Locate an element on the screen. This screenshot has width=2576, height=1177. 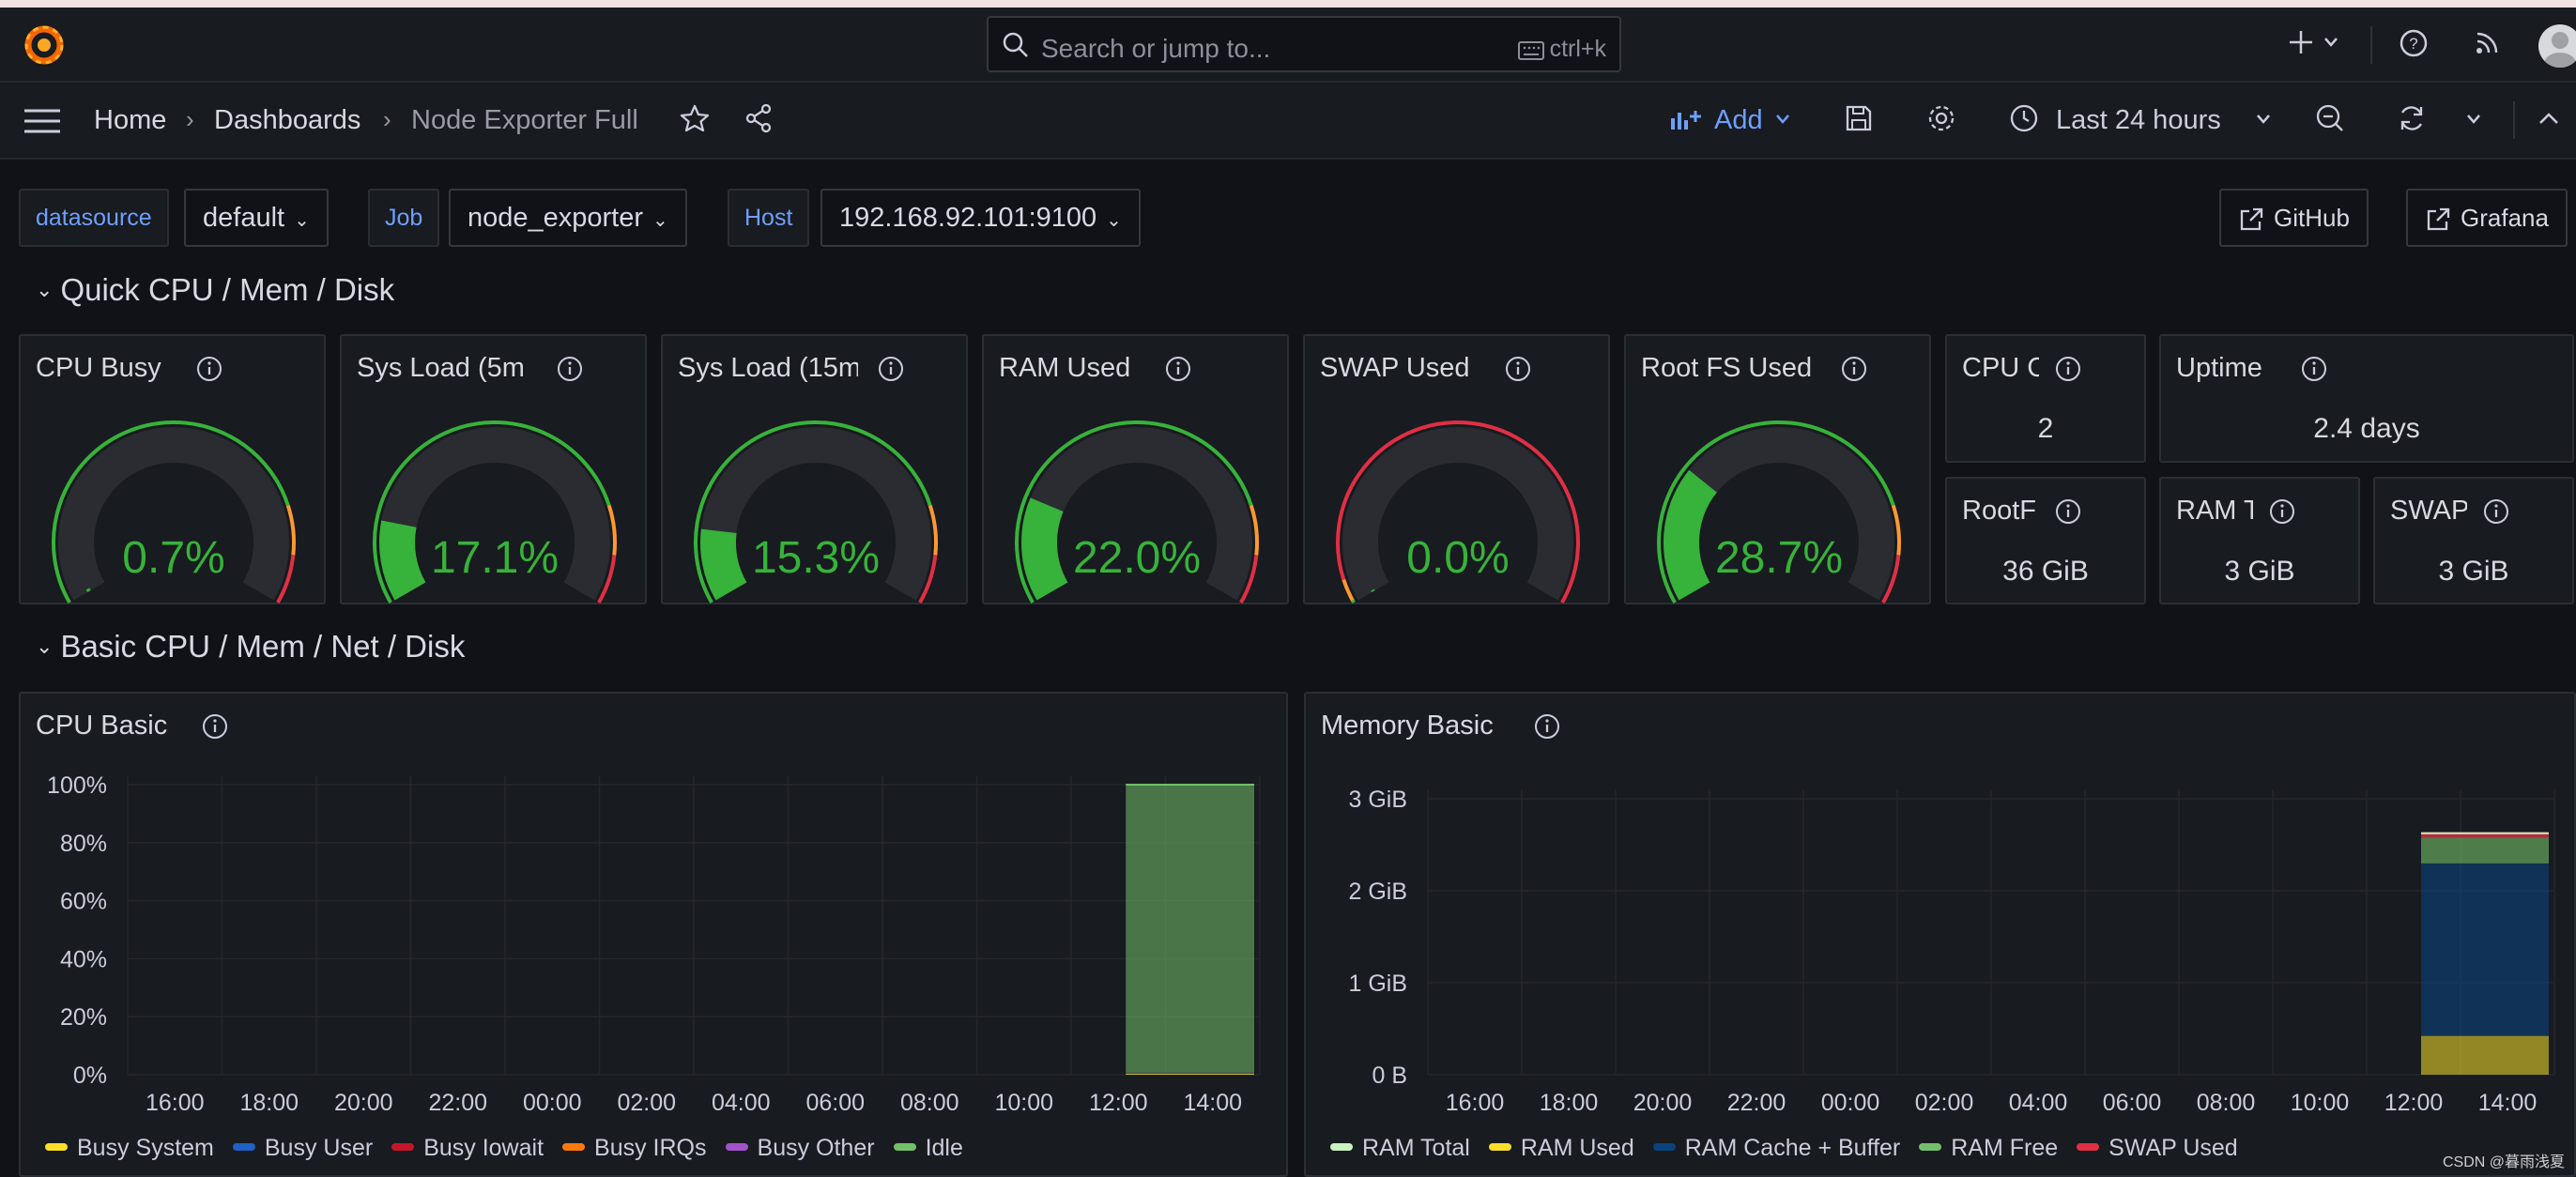
panel-gauge-swap-used: SWAP Used 0.0% is located at coordinates (1457, 469).